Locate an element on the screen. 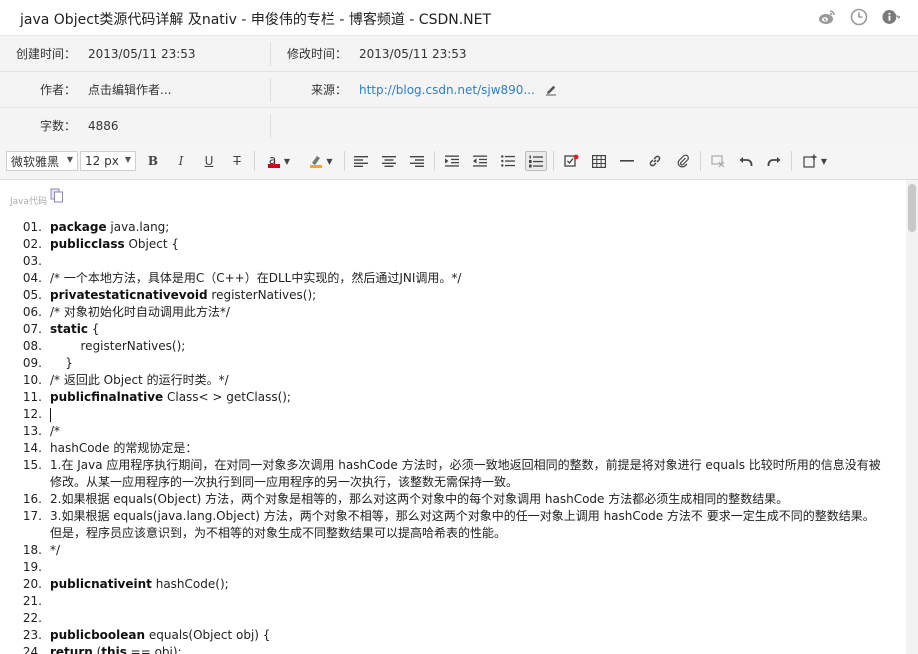  align-right-icon is located at coordinates (417, 161).